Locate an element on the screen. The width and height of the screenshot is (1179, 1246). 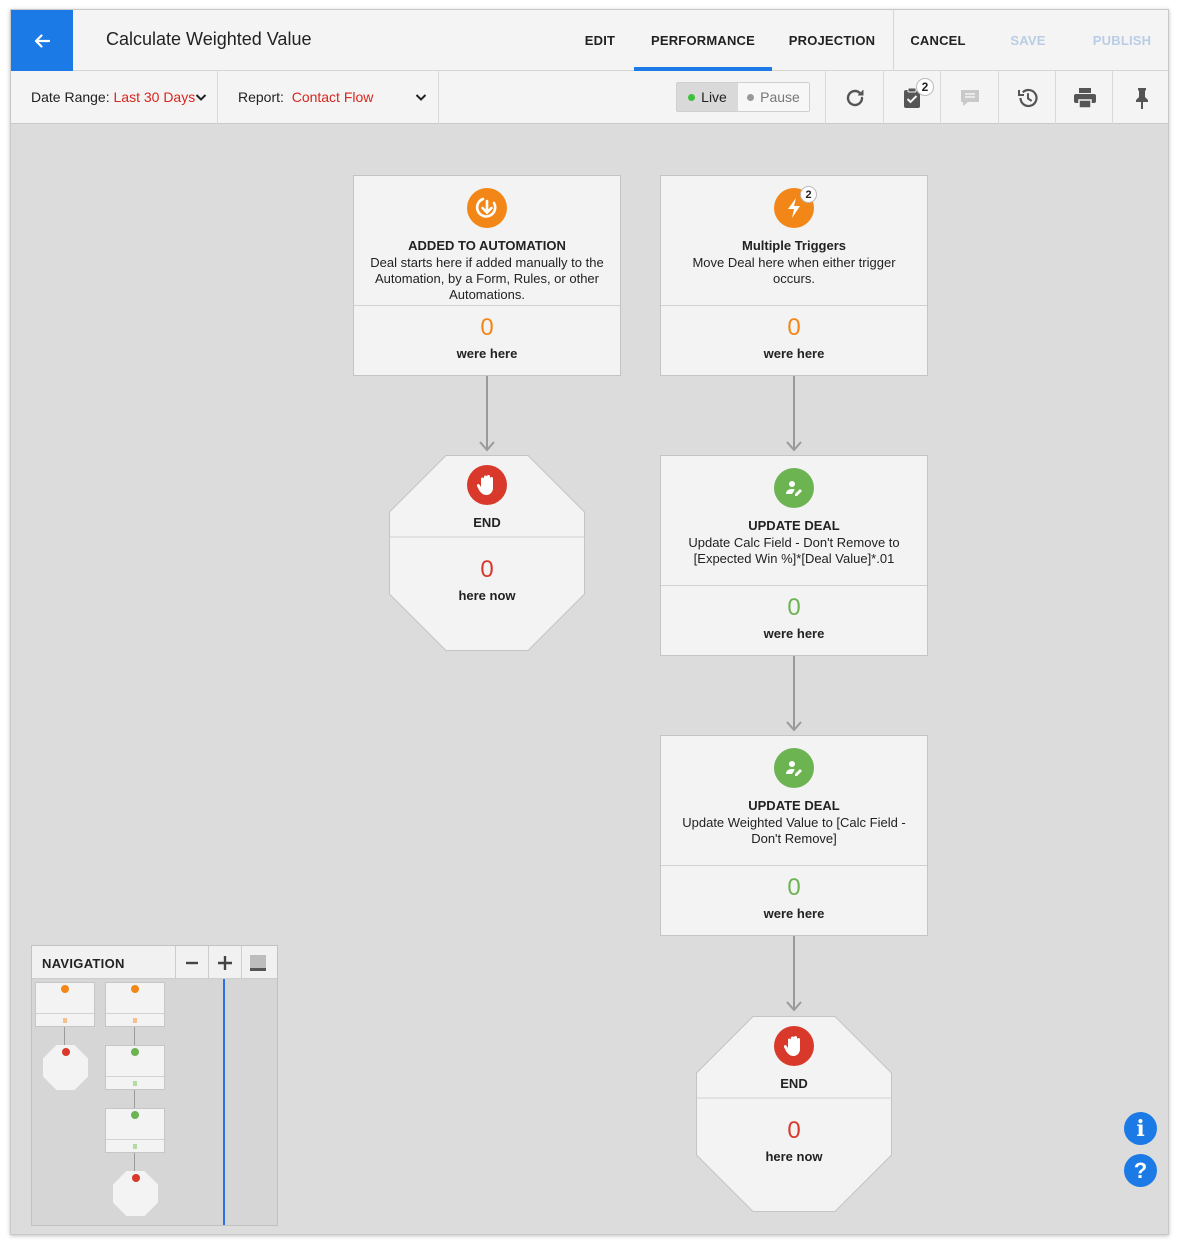
live-status-dot is located at coordinates (692, 97).